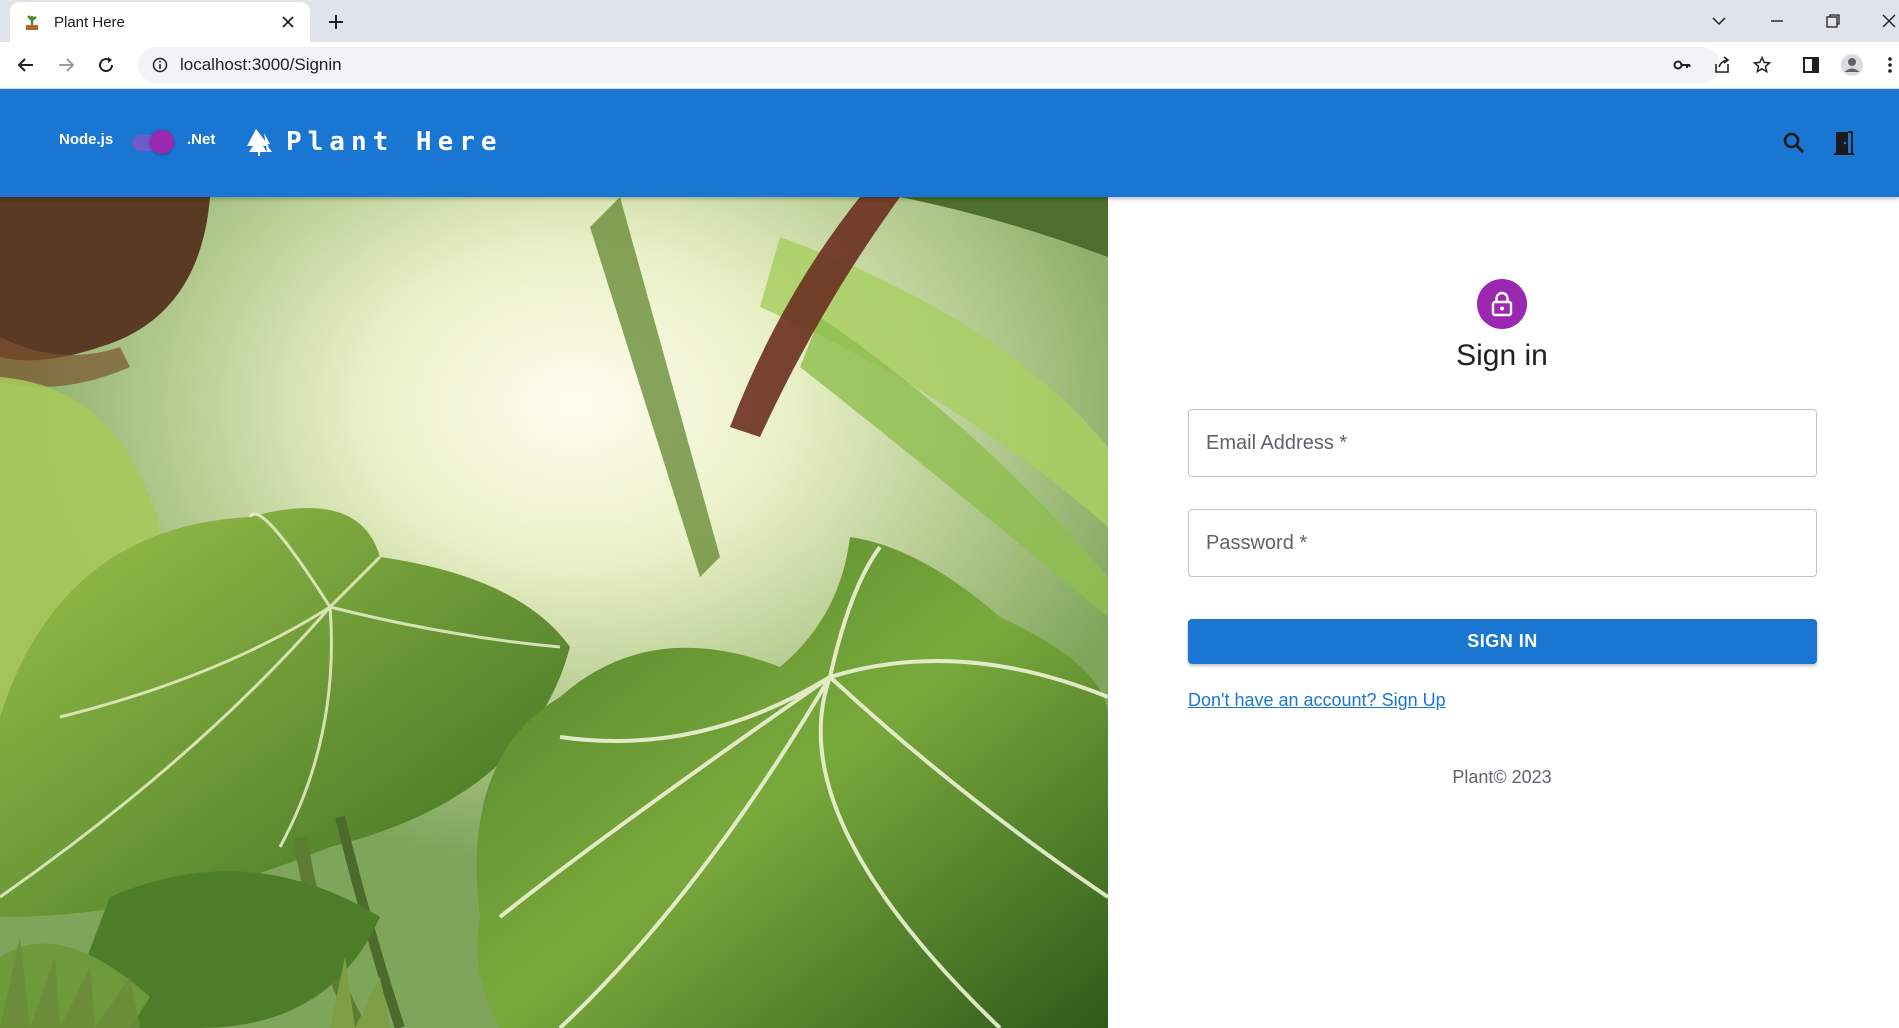 This screenshot has width=1899, height=1028. I want to click on site-info-icon, so click(160, 65).